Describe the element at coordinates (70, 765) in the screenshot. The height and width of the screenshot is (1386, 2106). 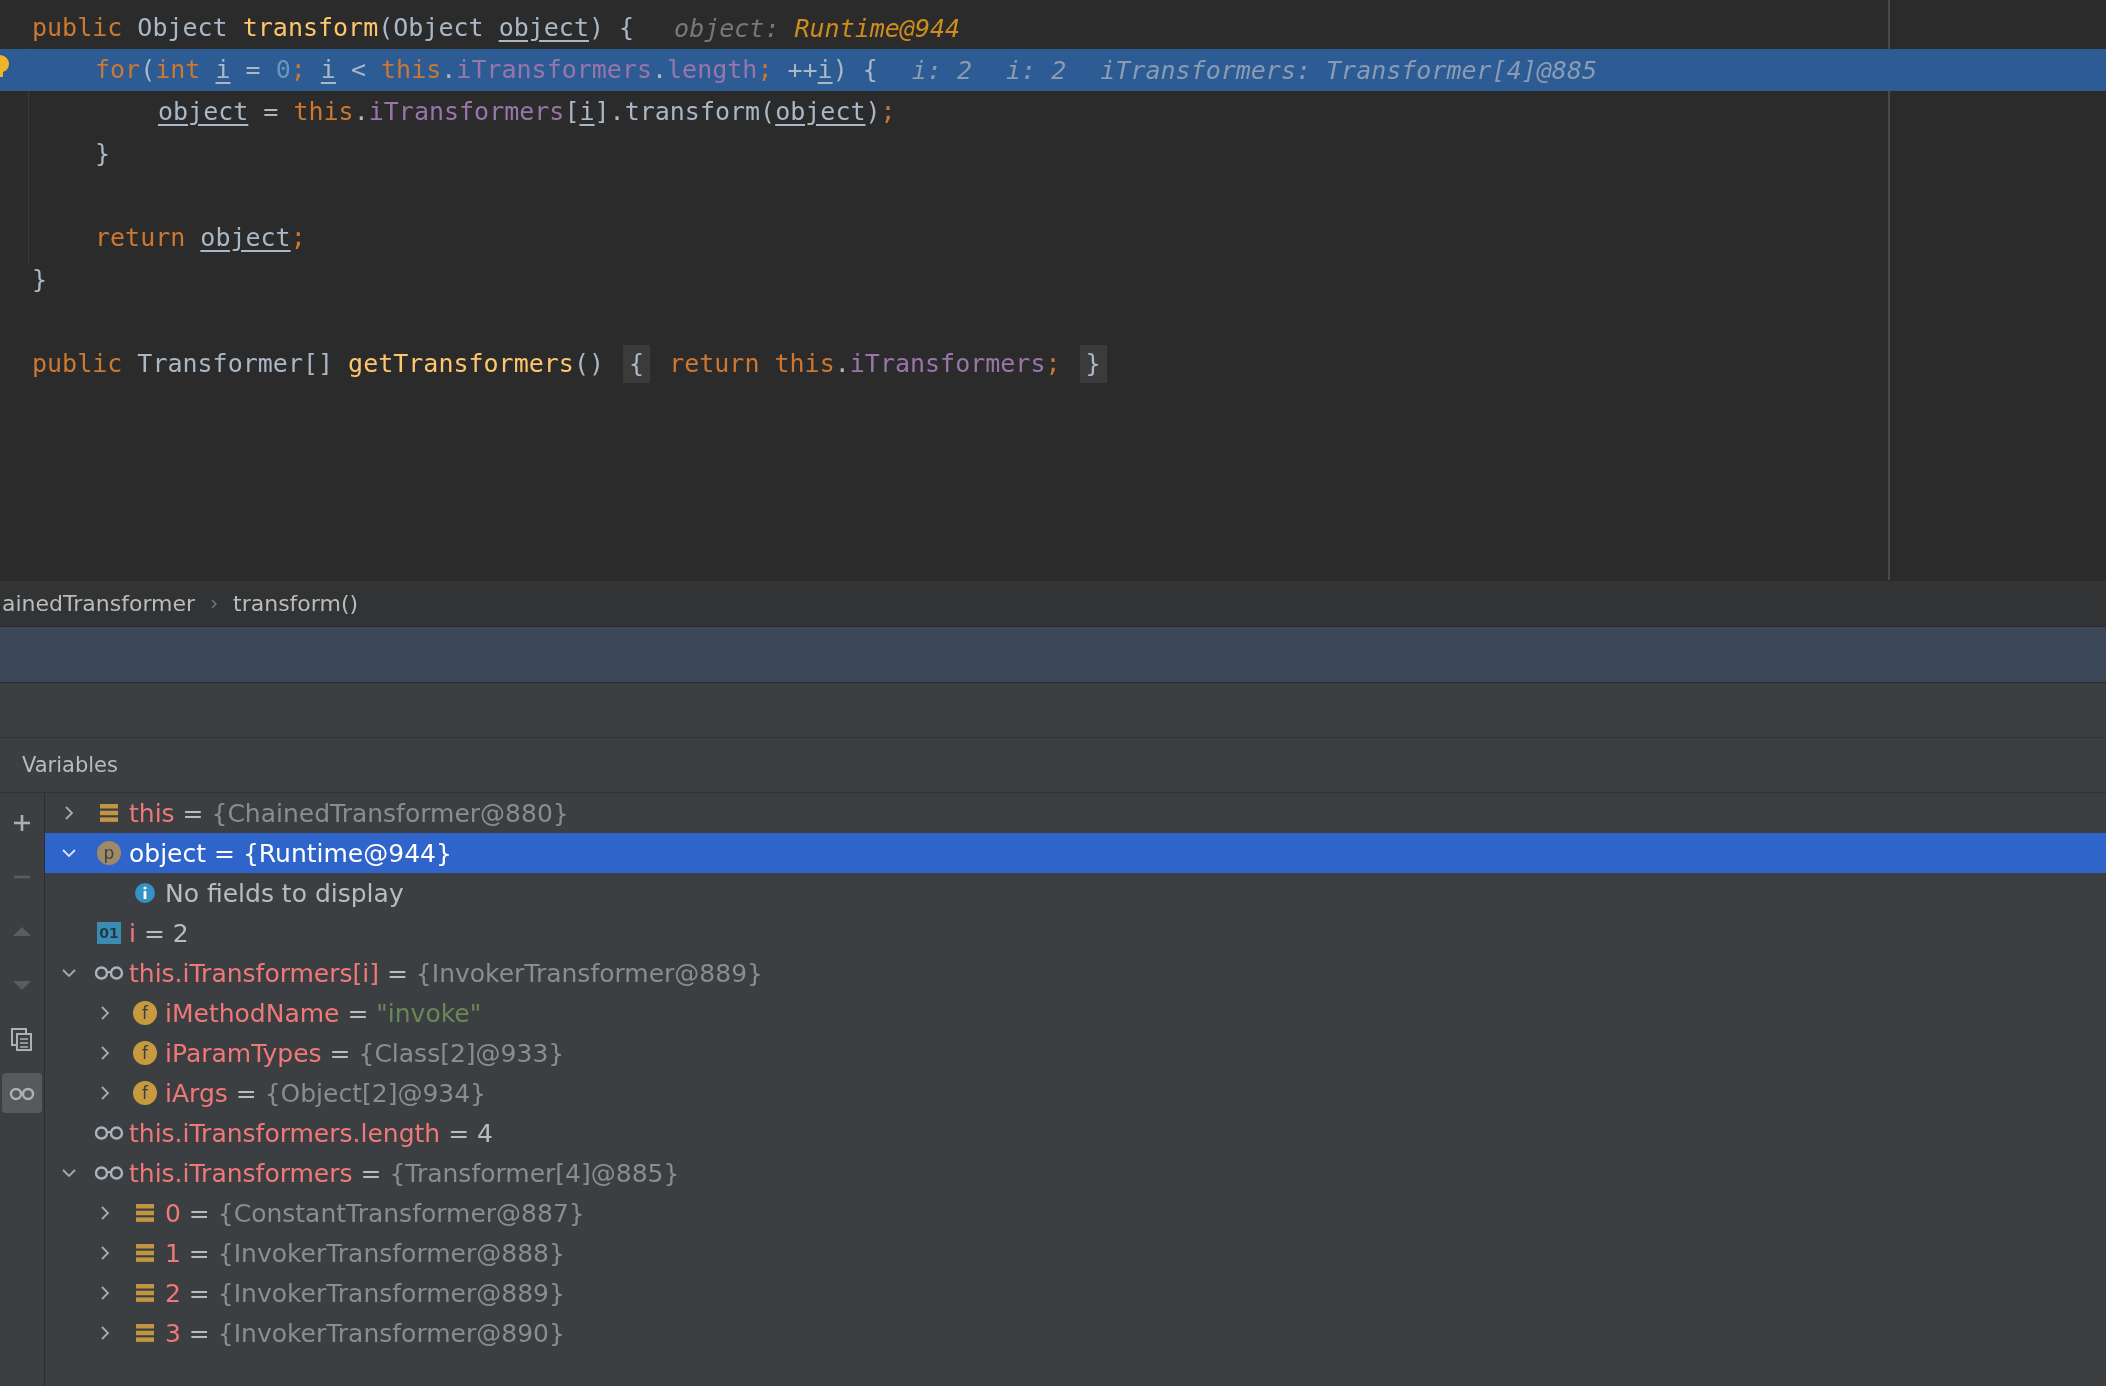
I see `panel-title: Variables` at that location.